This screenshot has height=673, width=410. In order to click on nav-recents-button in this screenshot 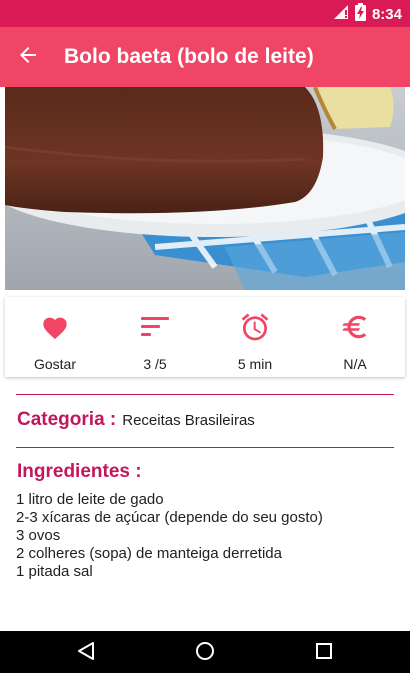, I will do `click(324, 653)`.